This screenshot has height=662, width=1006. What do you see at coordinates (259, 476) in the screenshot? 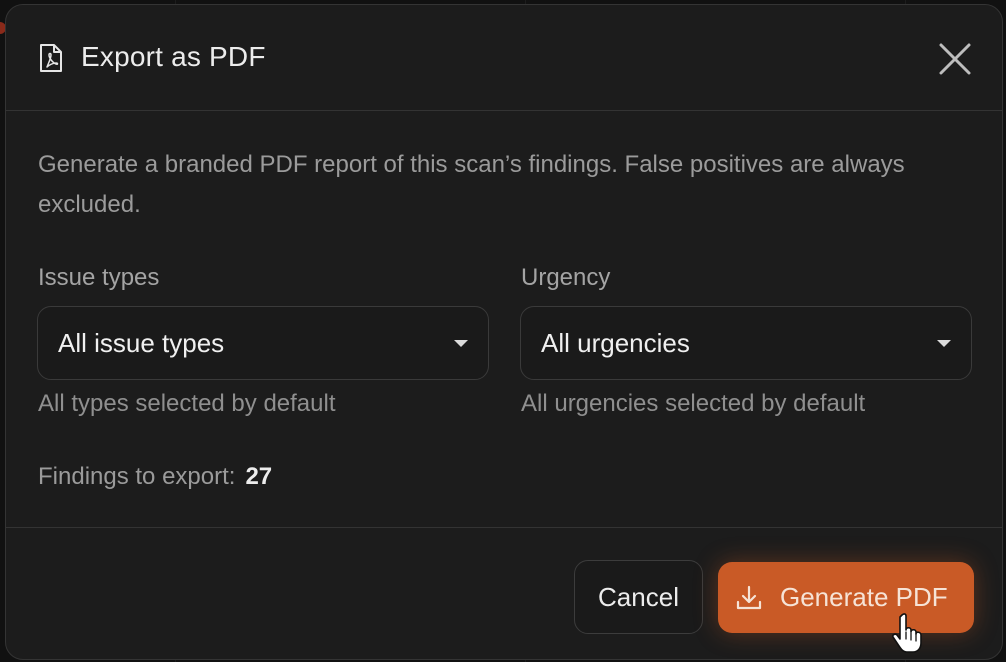
I see `findings-count-value: 27` at bounding box center [259, 476].